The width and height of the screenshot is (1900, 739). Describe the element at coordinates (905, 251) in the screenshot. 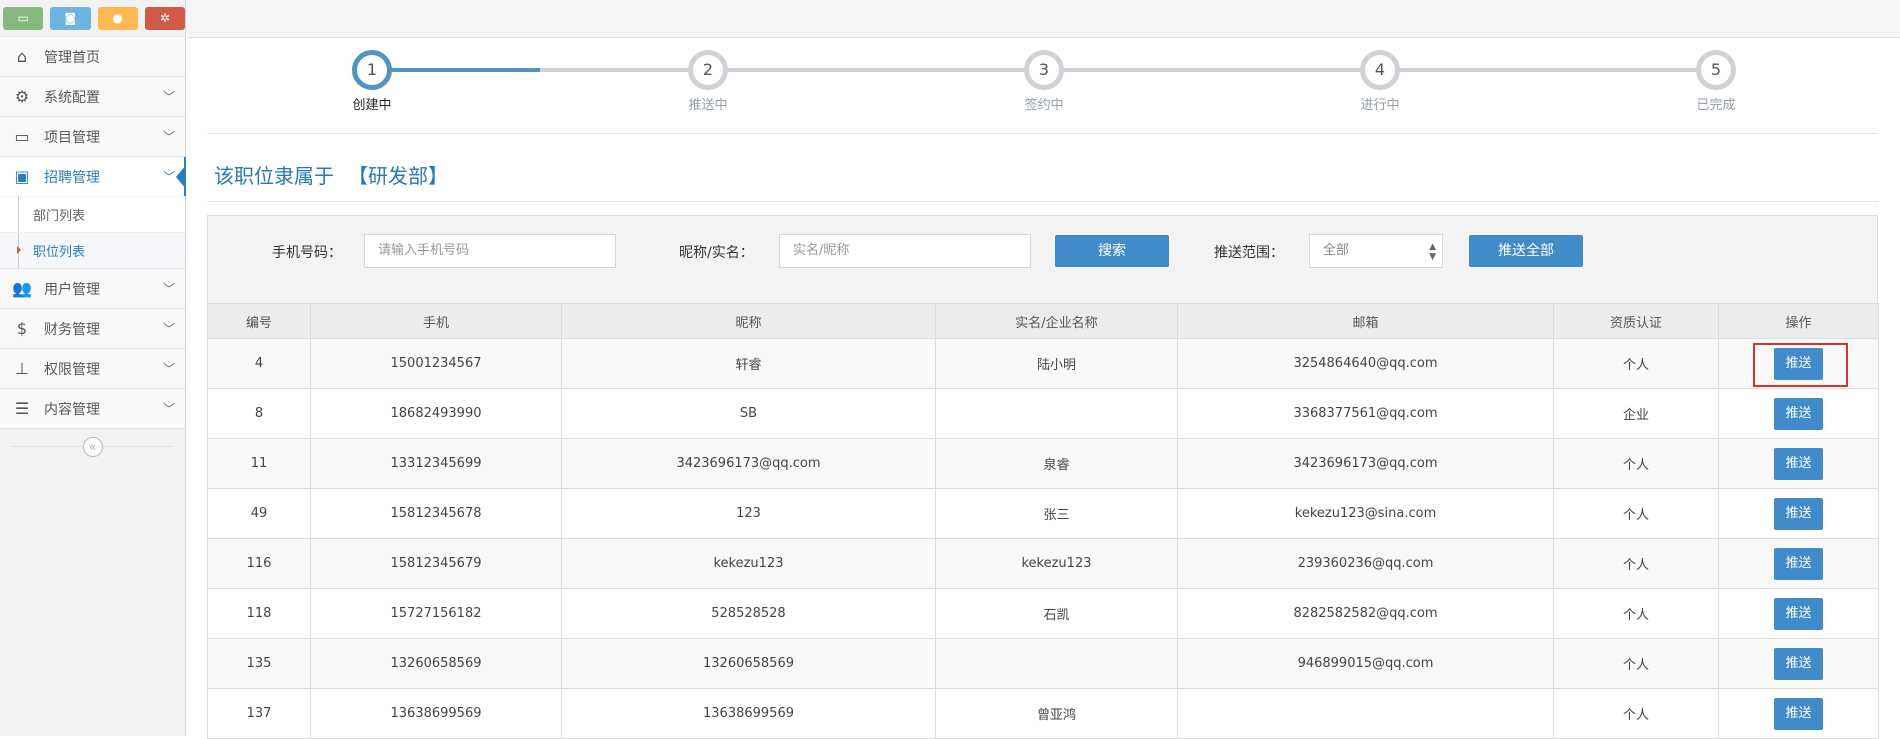

I see `name-input: 实名/昵称` at that location.